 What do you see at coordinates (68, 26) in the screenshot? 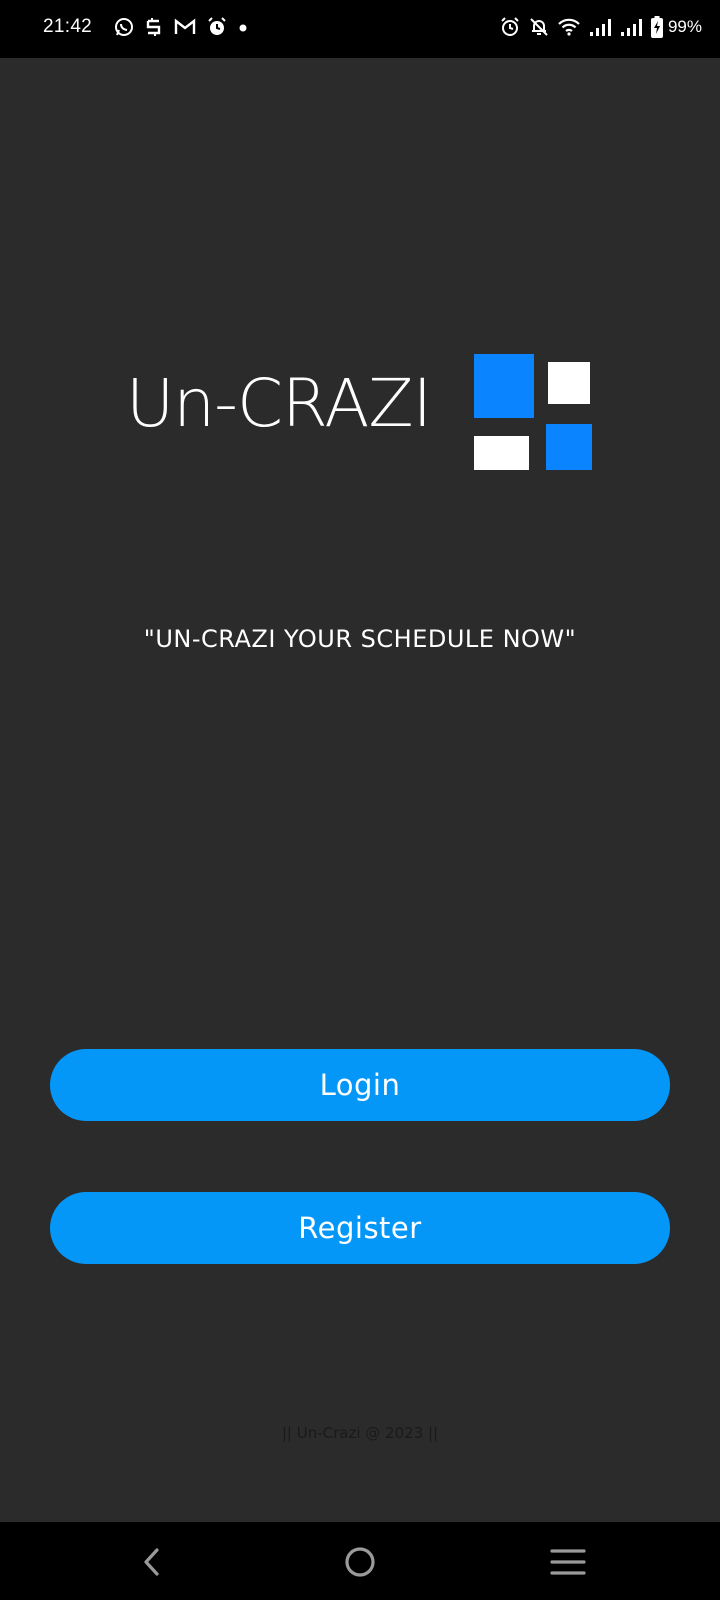
I see `status-time: 21:42` at bounding box center [68, 26].